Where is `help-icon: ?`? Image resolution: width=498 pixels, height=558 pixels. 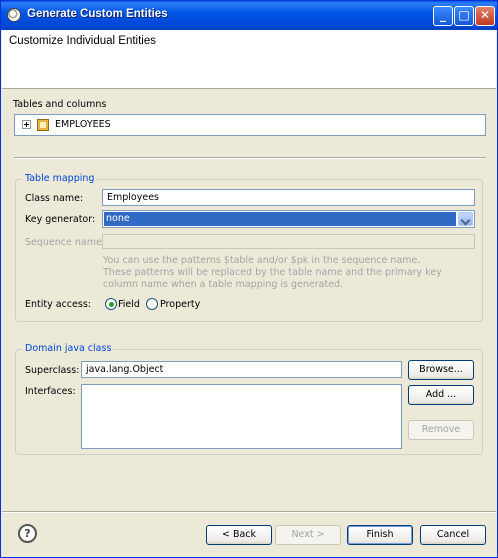 help-icon: ? is located at coordinates (27, 533).